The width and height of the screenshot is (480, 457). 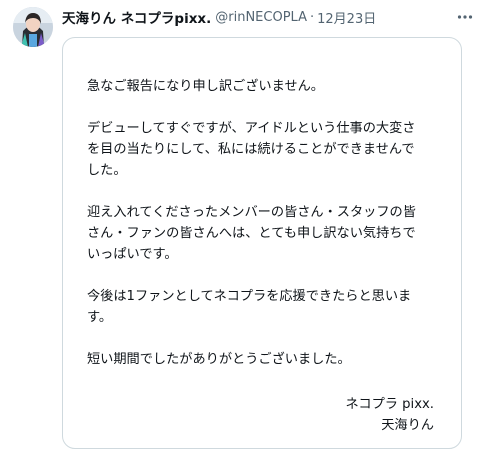 I want to click on letter-paragraph-1: 急なご報告になり申し訳ございません。, so click(x=205, y=86).